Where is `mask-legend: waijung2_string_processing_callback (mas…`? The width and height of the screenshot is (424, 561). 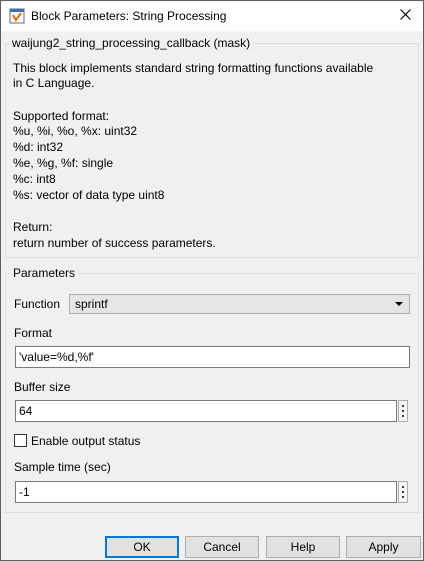
mask-legend: waijung2_string_processing_callback (mas… is located at coordinates (131, 43).